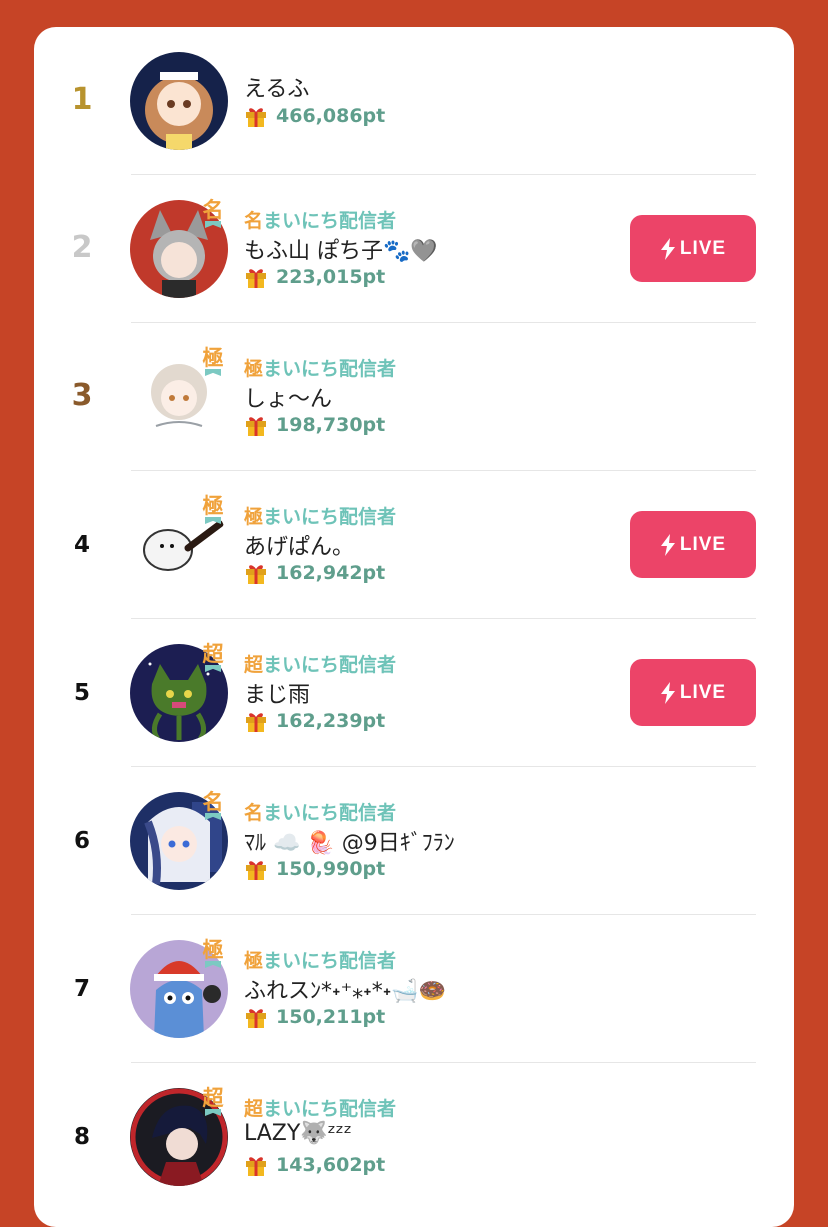  I want to click on ranking-row: 6 名 名まいにち配信者 ﾏﾙ ☁️ 🪼 @9日ｷﾞﾌﾗﾝ 150,990pt, so click(414, 841).